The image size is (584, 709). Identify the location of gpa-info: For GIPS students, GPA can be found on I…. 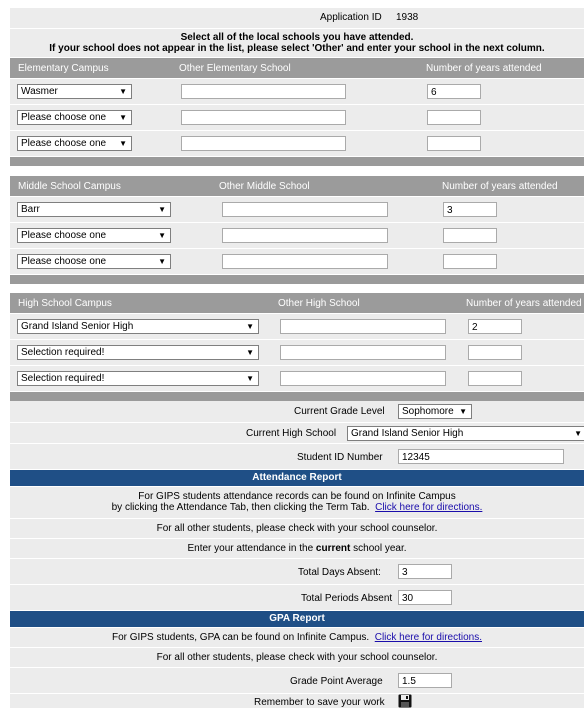
(240, 637).